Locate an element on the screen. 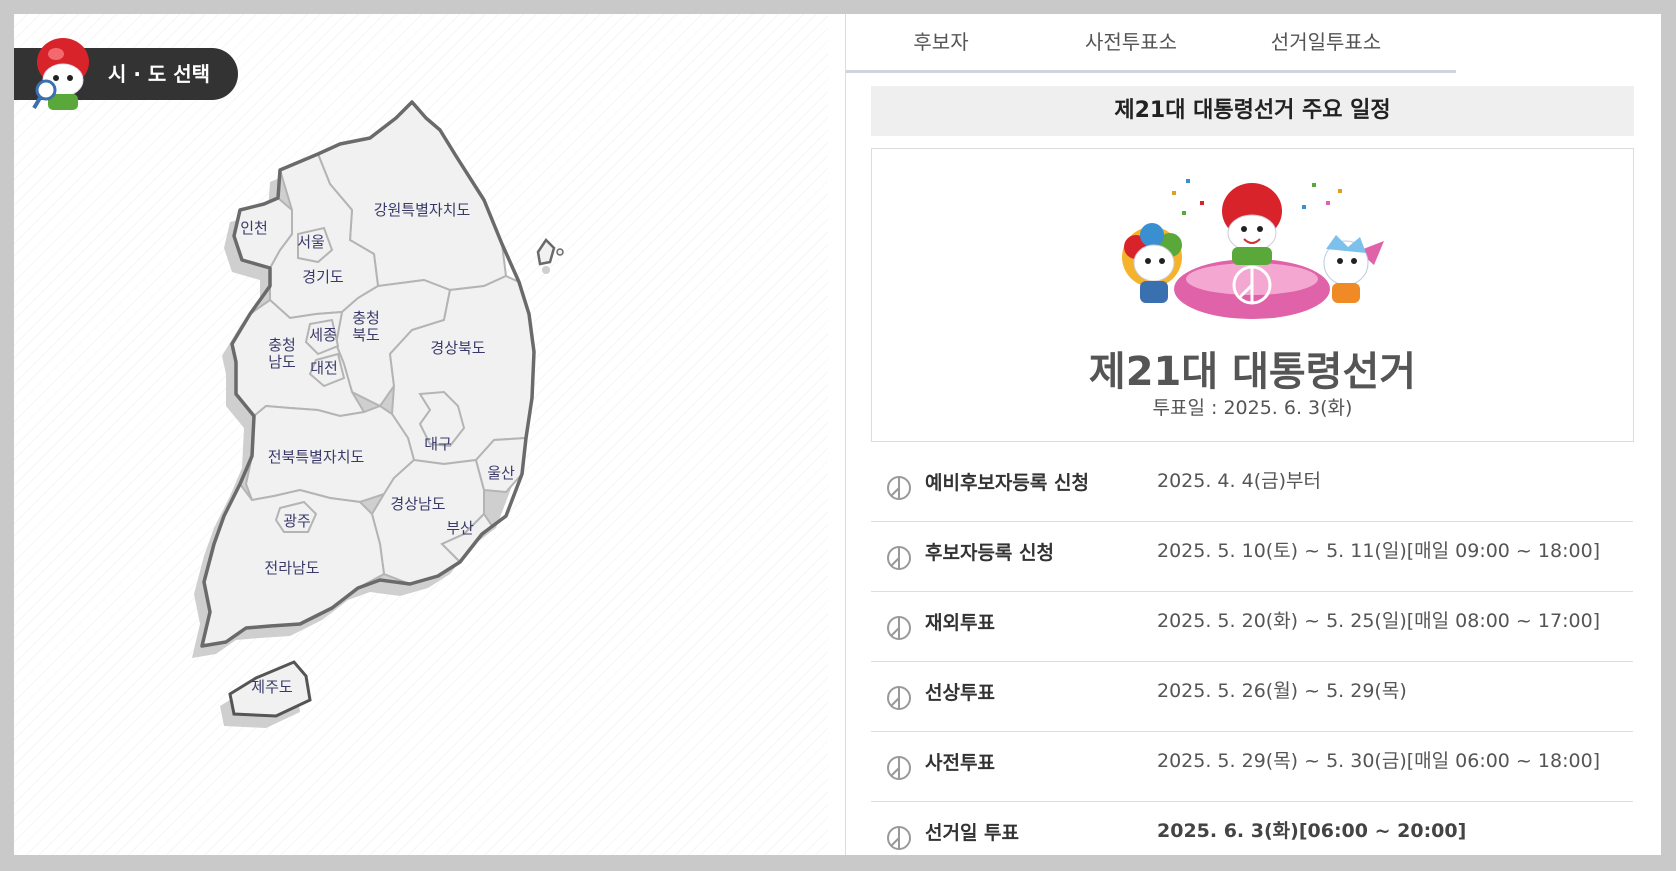 This screenshot has height=871, width=1676. schedule-item-date: 2025. 5. 26(월) ~ 5. 29(목) is located at coordinates (1282, 691).